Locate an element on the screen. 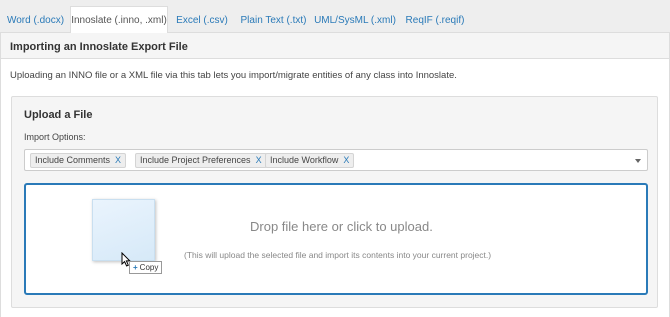 This screenshot has height=317, width=670. import-options-label: Import Options: is located at coordinates (55, 137).